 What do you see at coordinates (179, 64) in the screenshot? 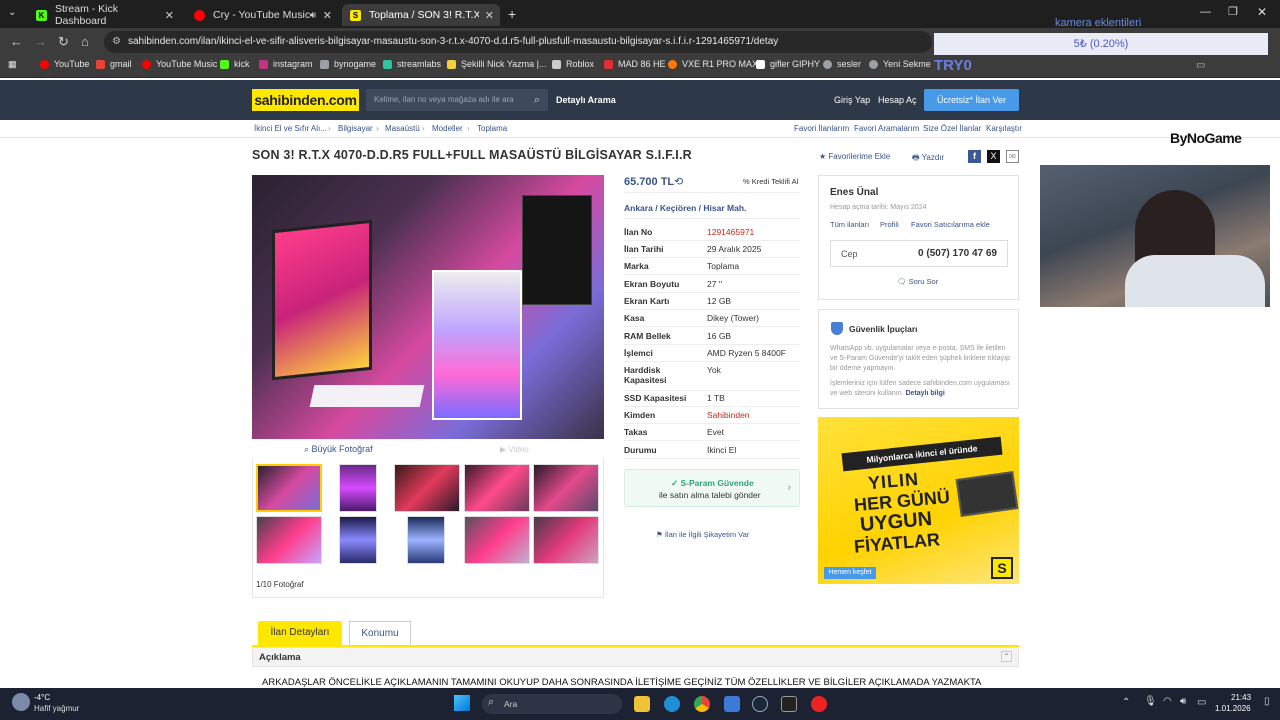
I see `bookmark-youtube-music: YouTube Music` at bounding box center [179, 64].